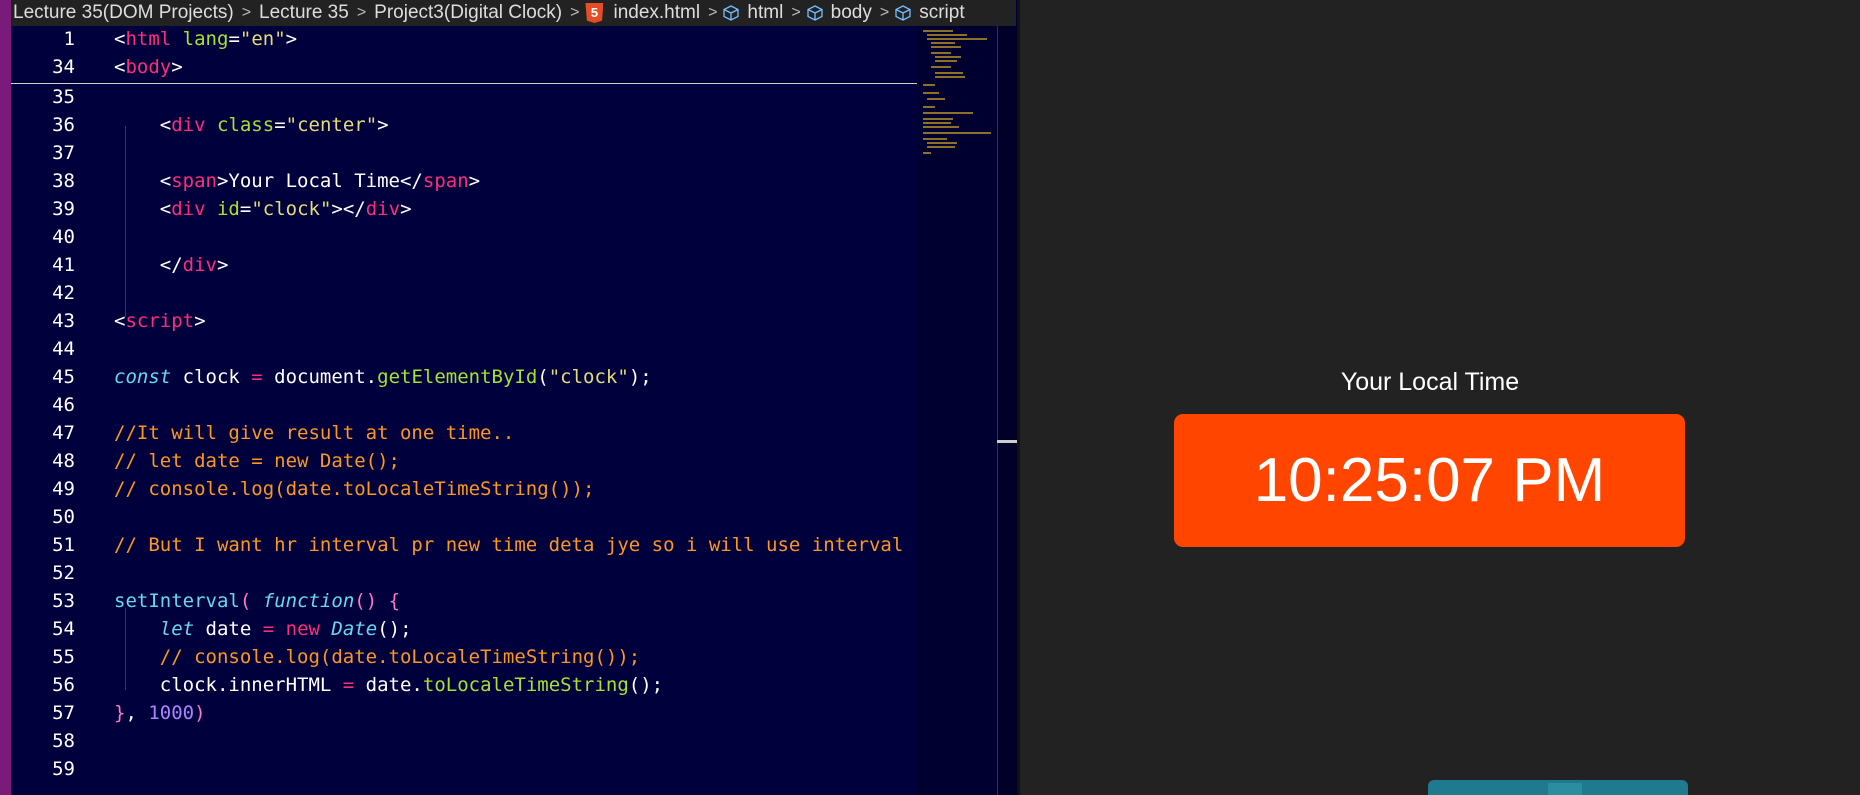 This screenshot has height=795, width=1860. I want to click on code-token: document., so click(320, 377).